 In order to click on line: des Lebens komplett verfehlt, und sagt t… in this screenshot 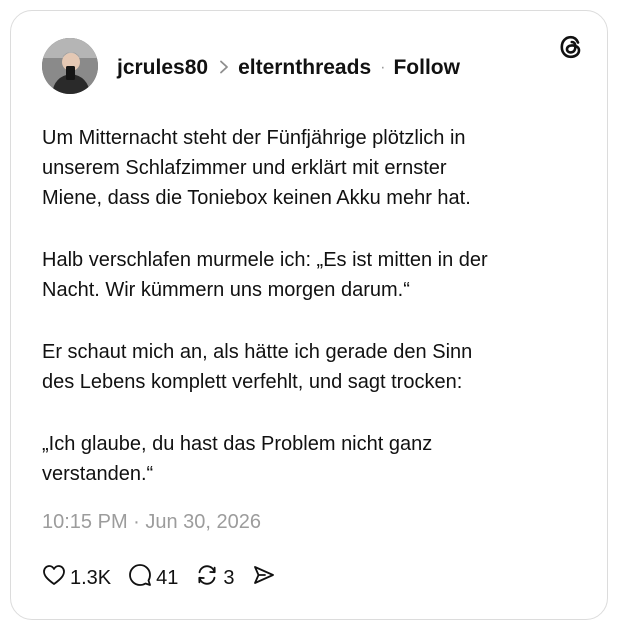, I will do `click(252, 382)`.